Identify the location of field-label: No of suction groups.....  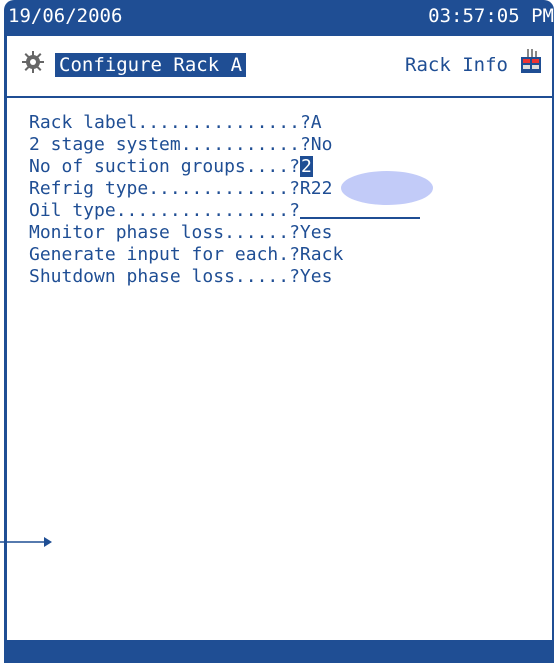
(159, 166).